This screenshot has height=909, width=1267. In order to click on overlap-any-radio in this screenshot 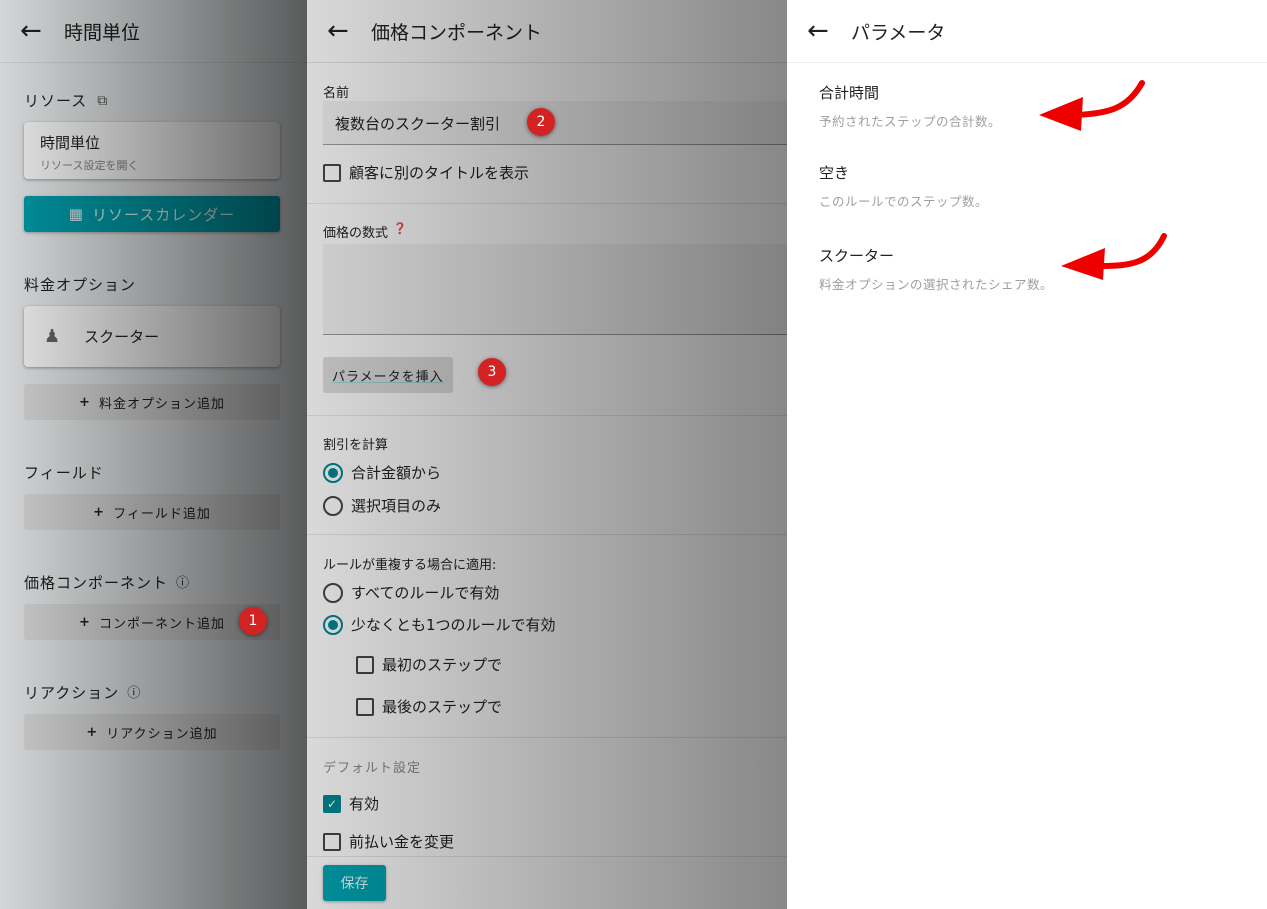, I will do `click(333, 624)`.